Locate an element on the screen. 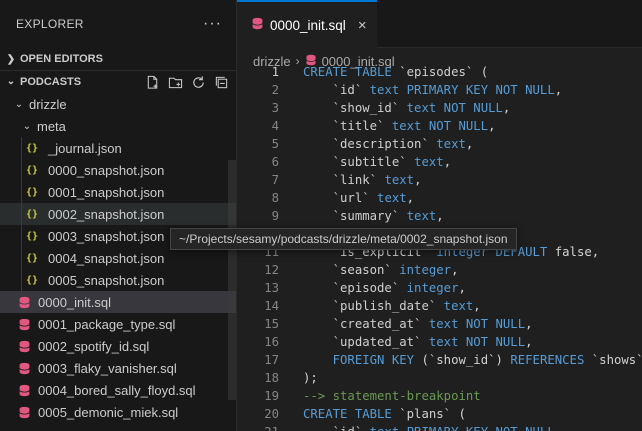 The width and height of the screenshot is (642, 431). tab-0000-init-sql: 0000_init.sql × is located at coordinates (307, 24).